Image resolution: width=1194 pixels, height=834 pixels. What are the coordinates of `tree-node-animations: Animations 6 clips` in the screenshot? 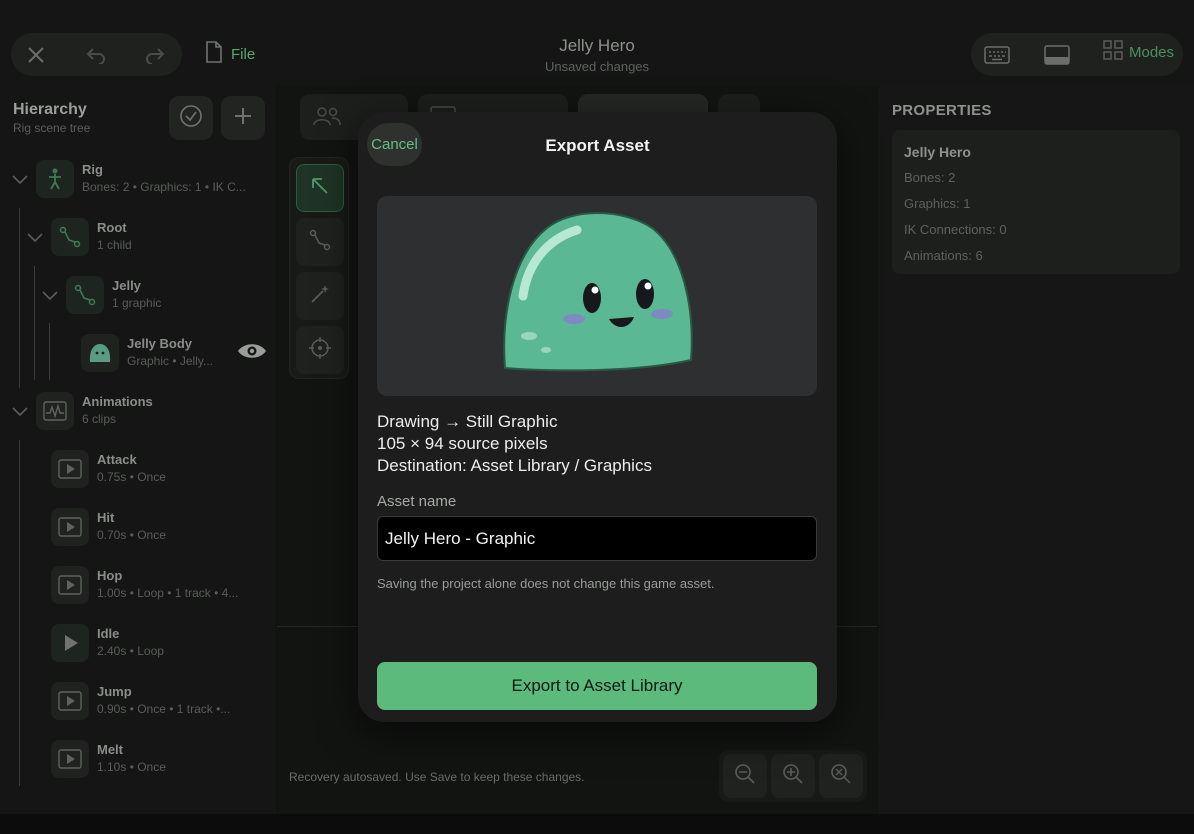 It's located at (138, 411).